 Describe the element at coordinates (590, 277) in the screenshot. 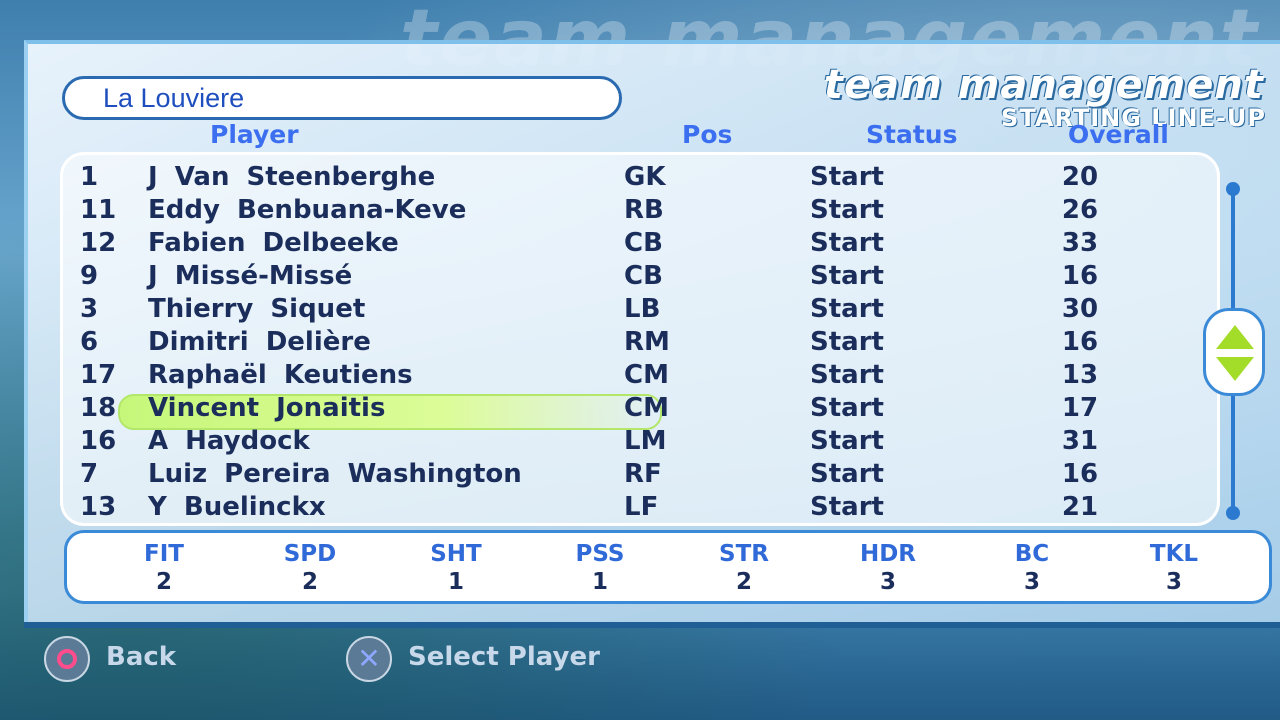

I see `table-row: 9 J Missé-Missé CB Start 16` at that location.